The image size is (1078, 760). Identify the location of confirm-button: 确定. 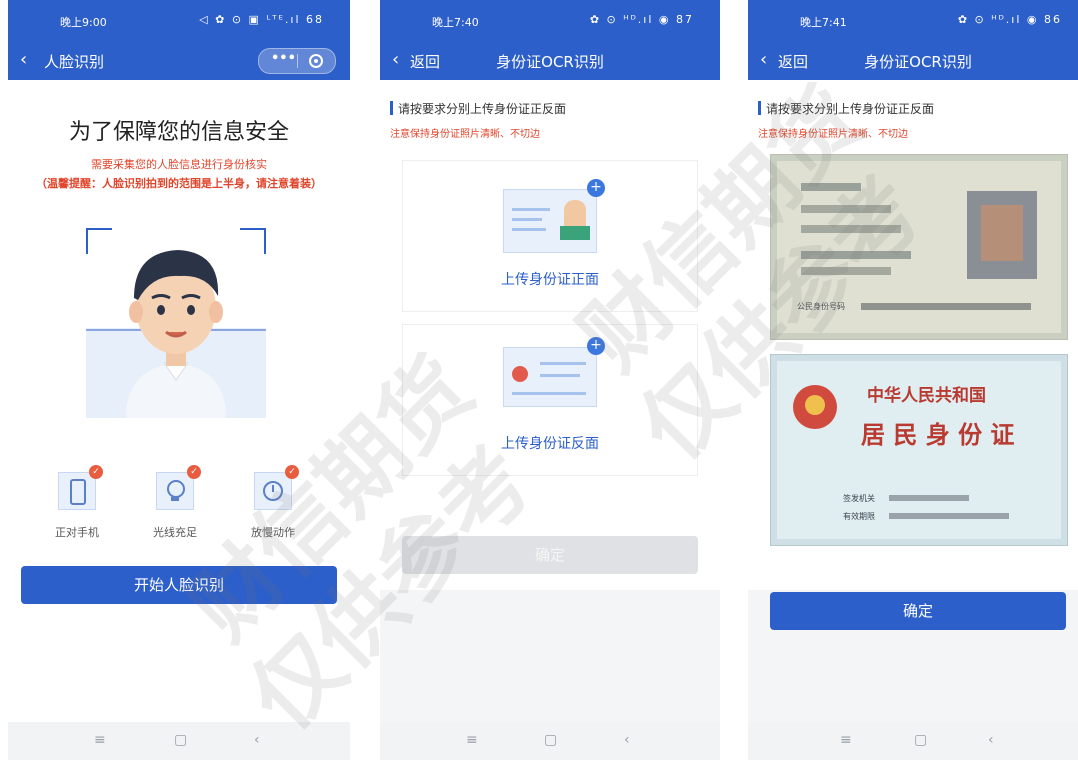
(918, 611).